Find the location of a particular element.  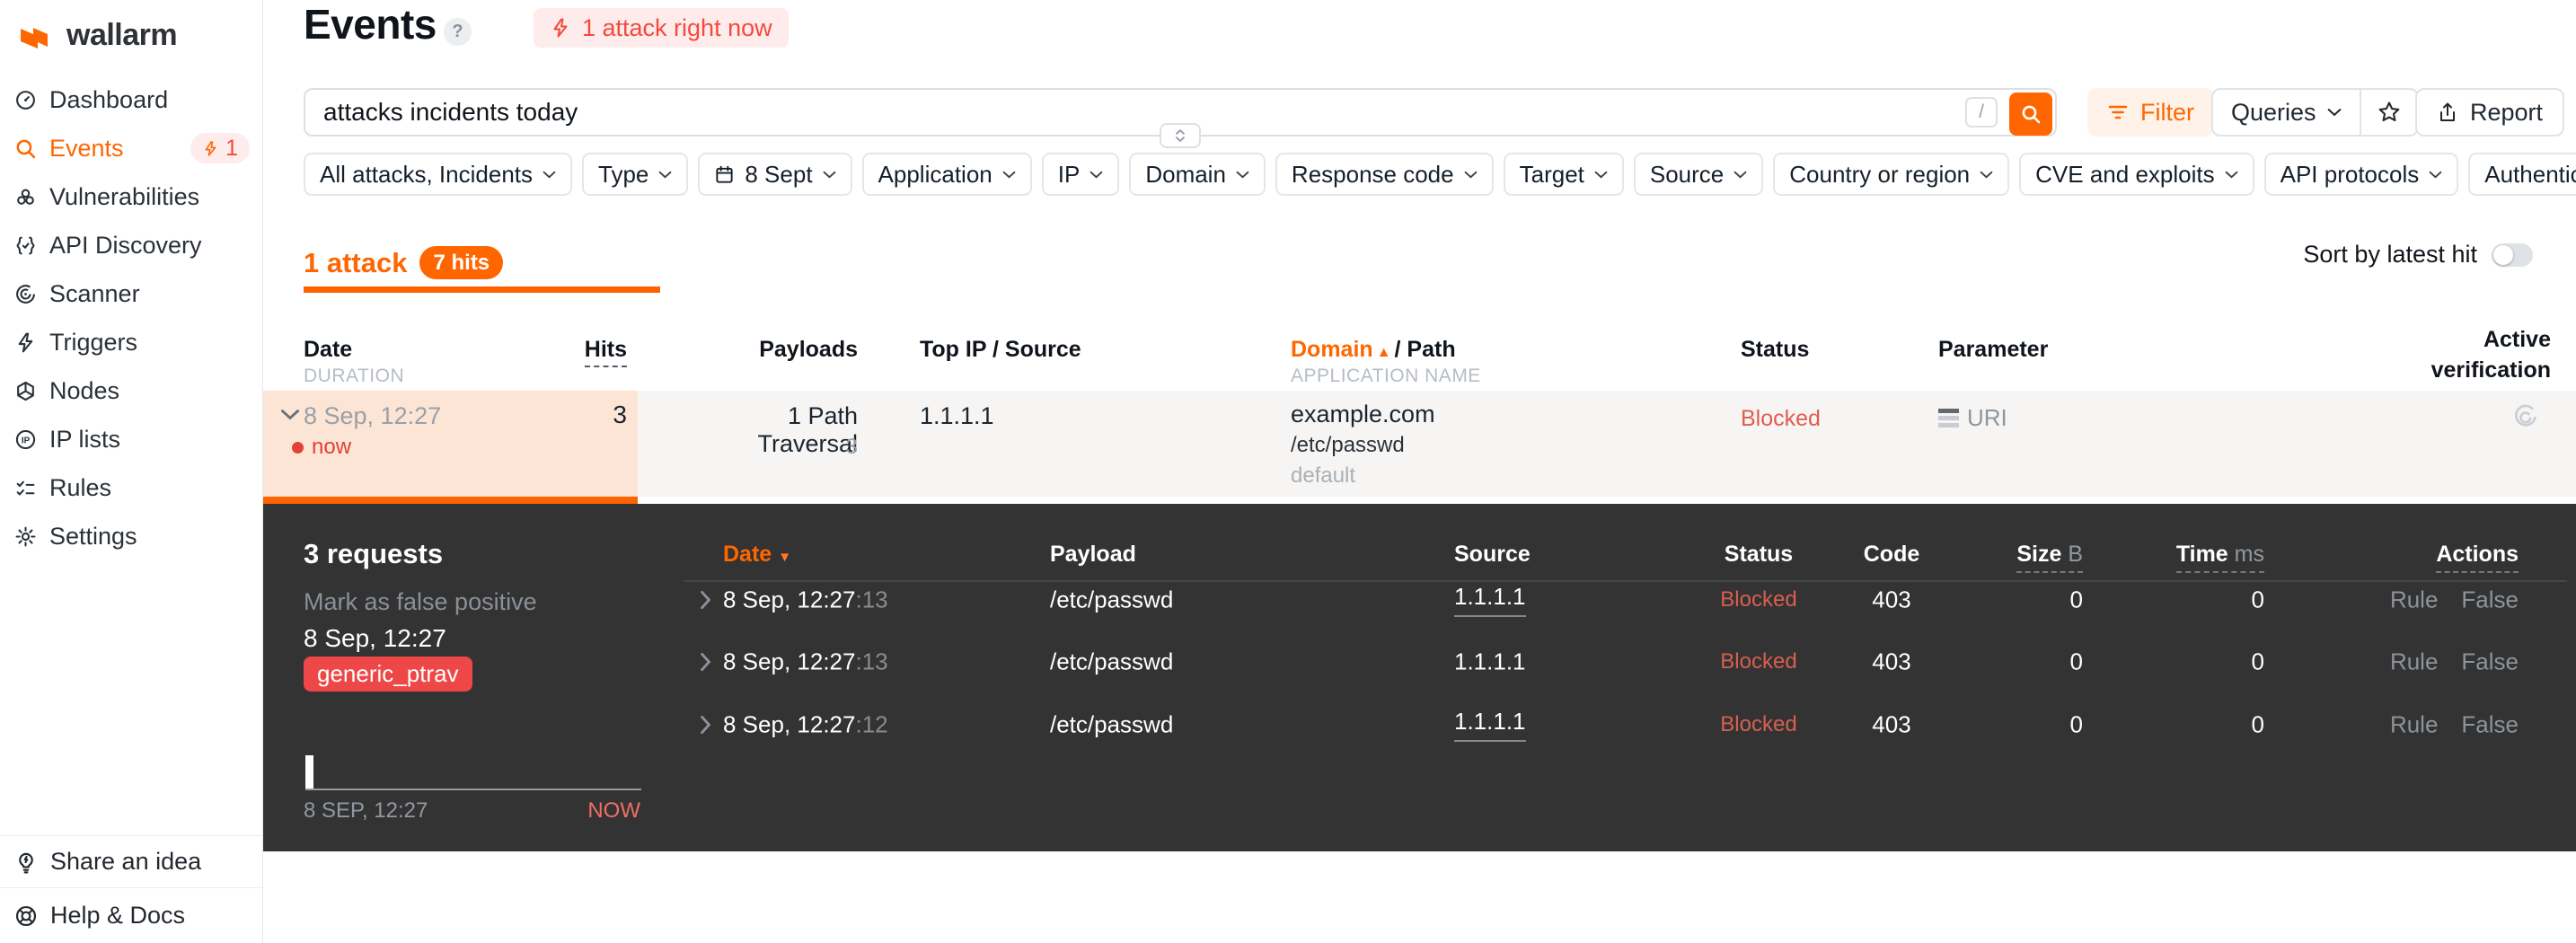

sidebar-item-label: Rules is located at coordinates (80, 487).